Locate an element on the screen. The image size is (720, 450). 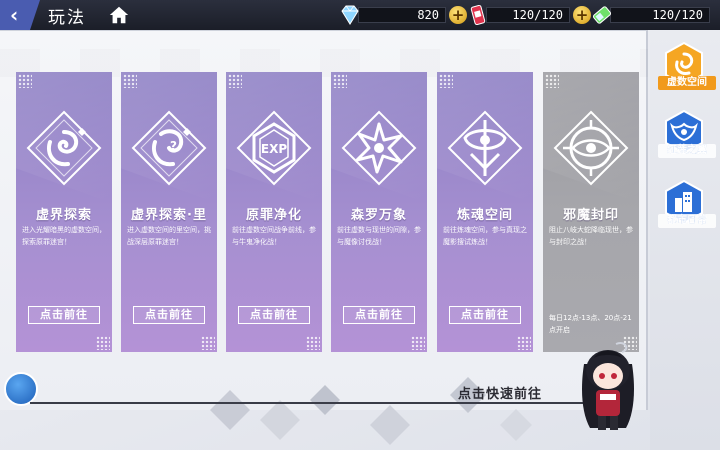
energy-value: 120/120 is located at coordinates (660, 15).